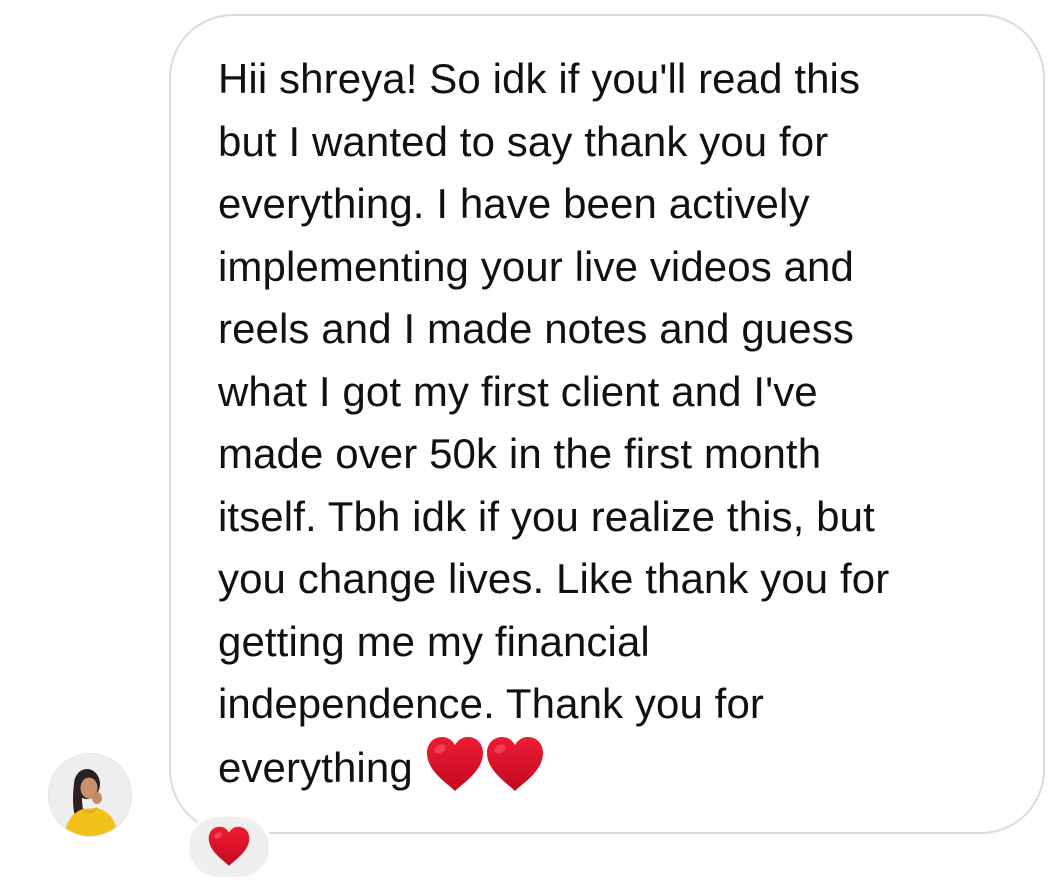 Image resolution: width=1064 pixels, height=886 pixels. Describe the element at coordinates (536, 328) in the screenshot. I see `message-line: reels and I made notes and guess` at that location.